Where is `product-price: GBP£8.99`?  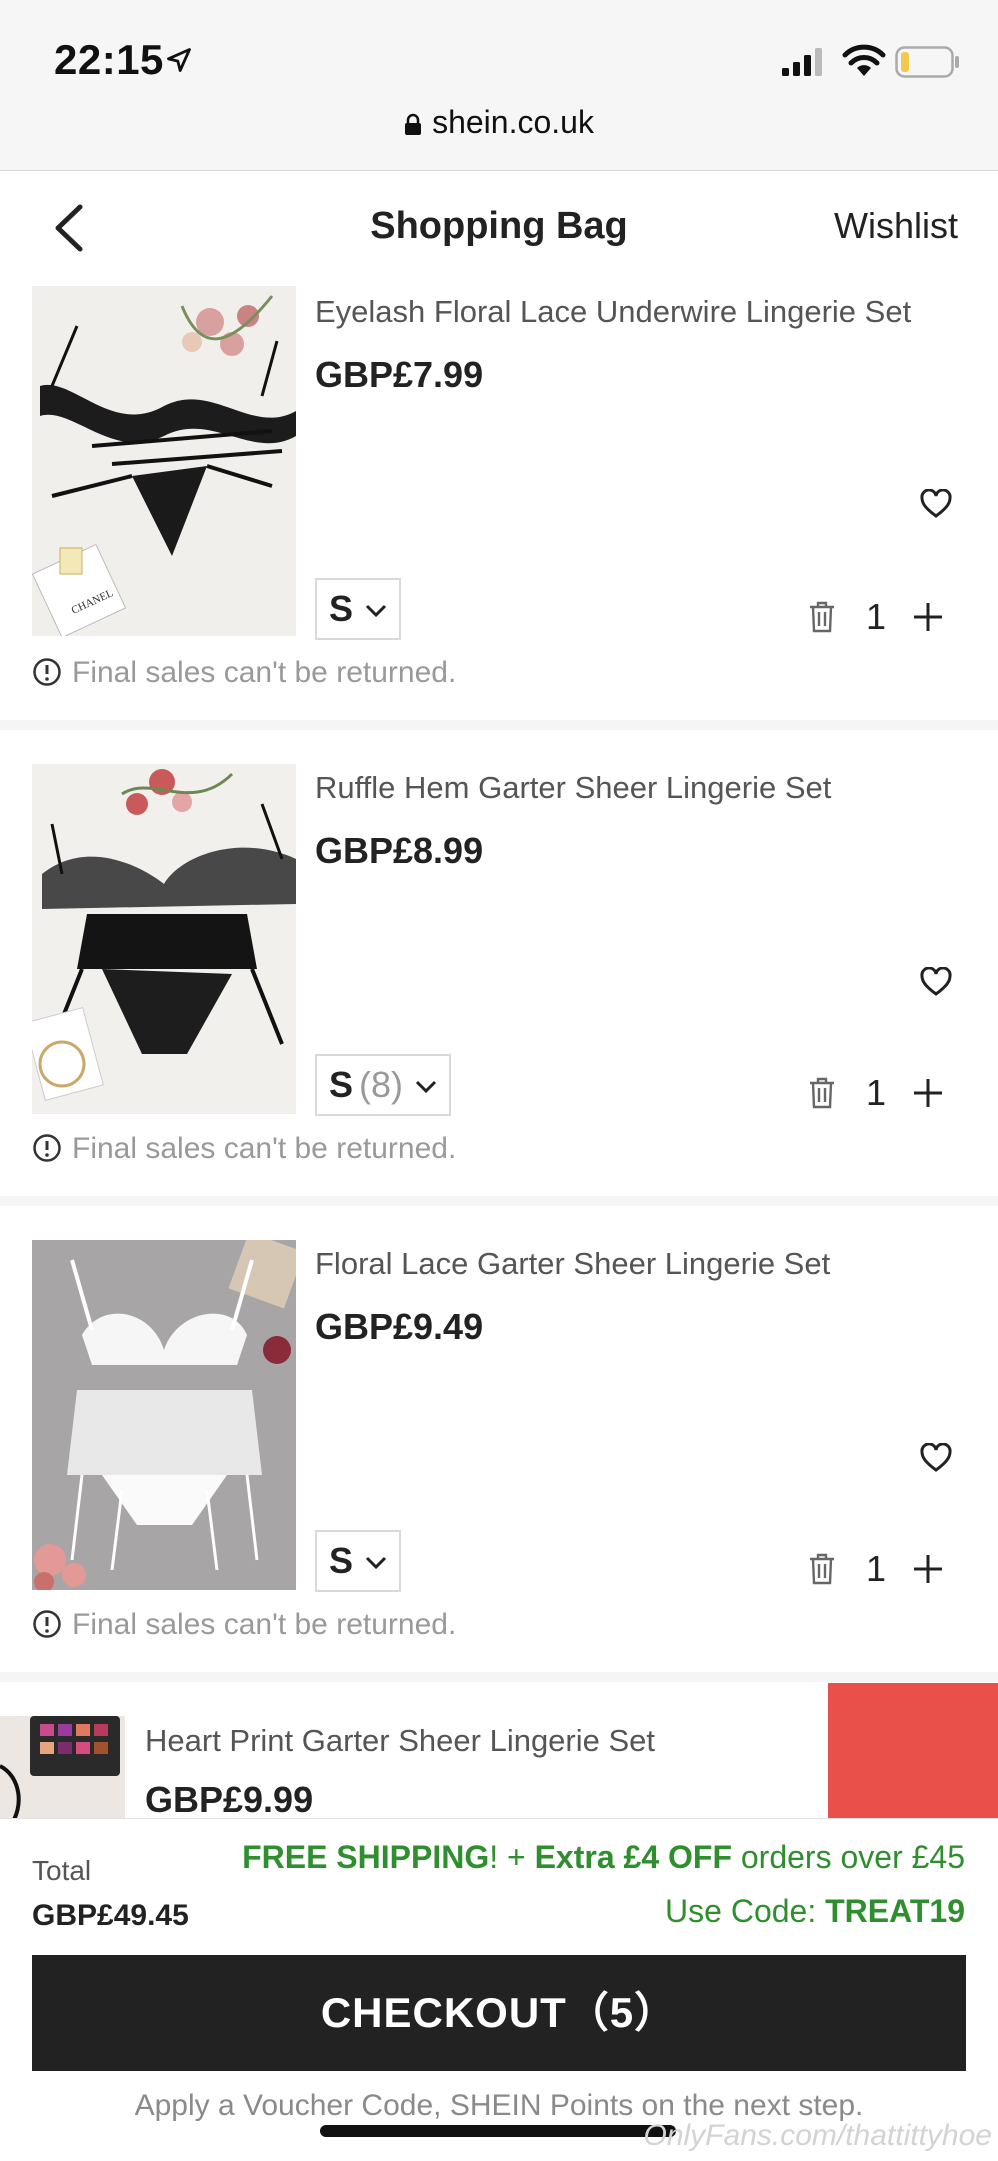
product-price: GBP£8.99 is located at coordinates (399, 850).